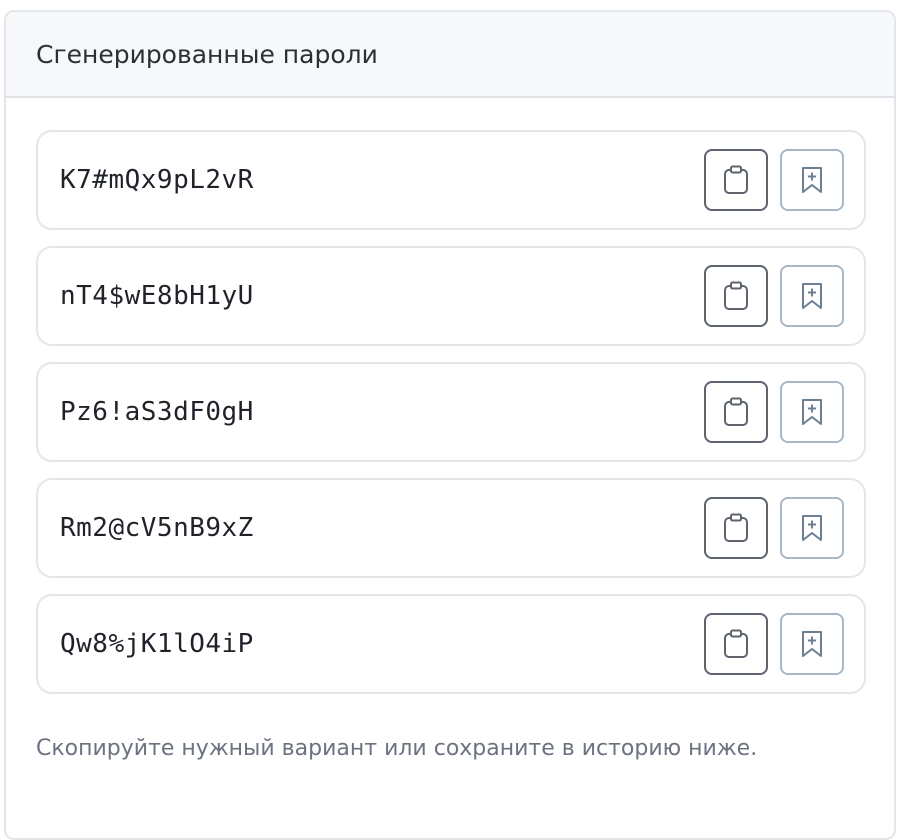  Describe the element at coordinates (451, 296) in the screenshot. I see `password-row: nT4$wE8bH1yU` at that location.